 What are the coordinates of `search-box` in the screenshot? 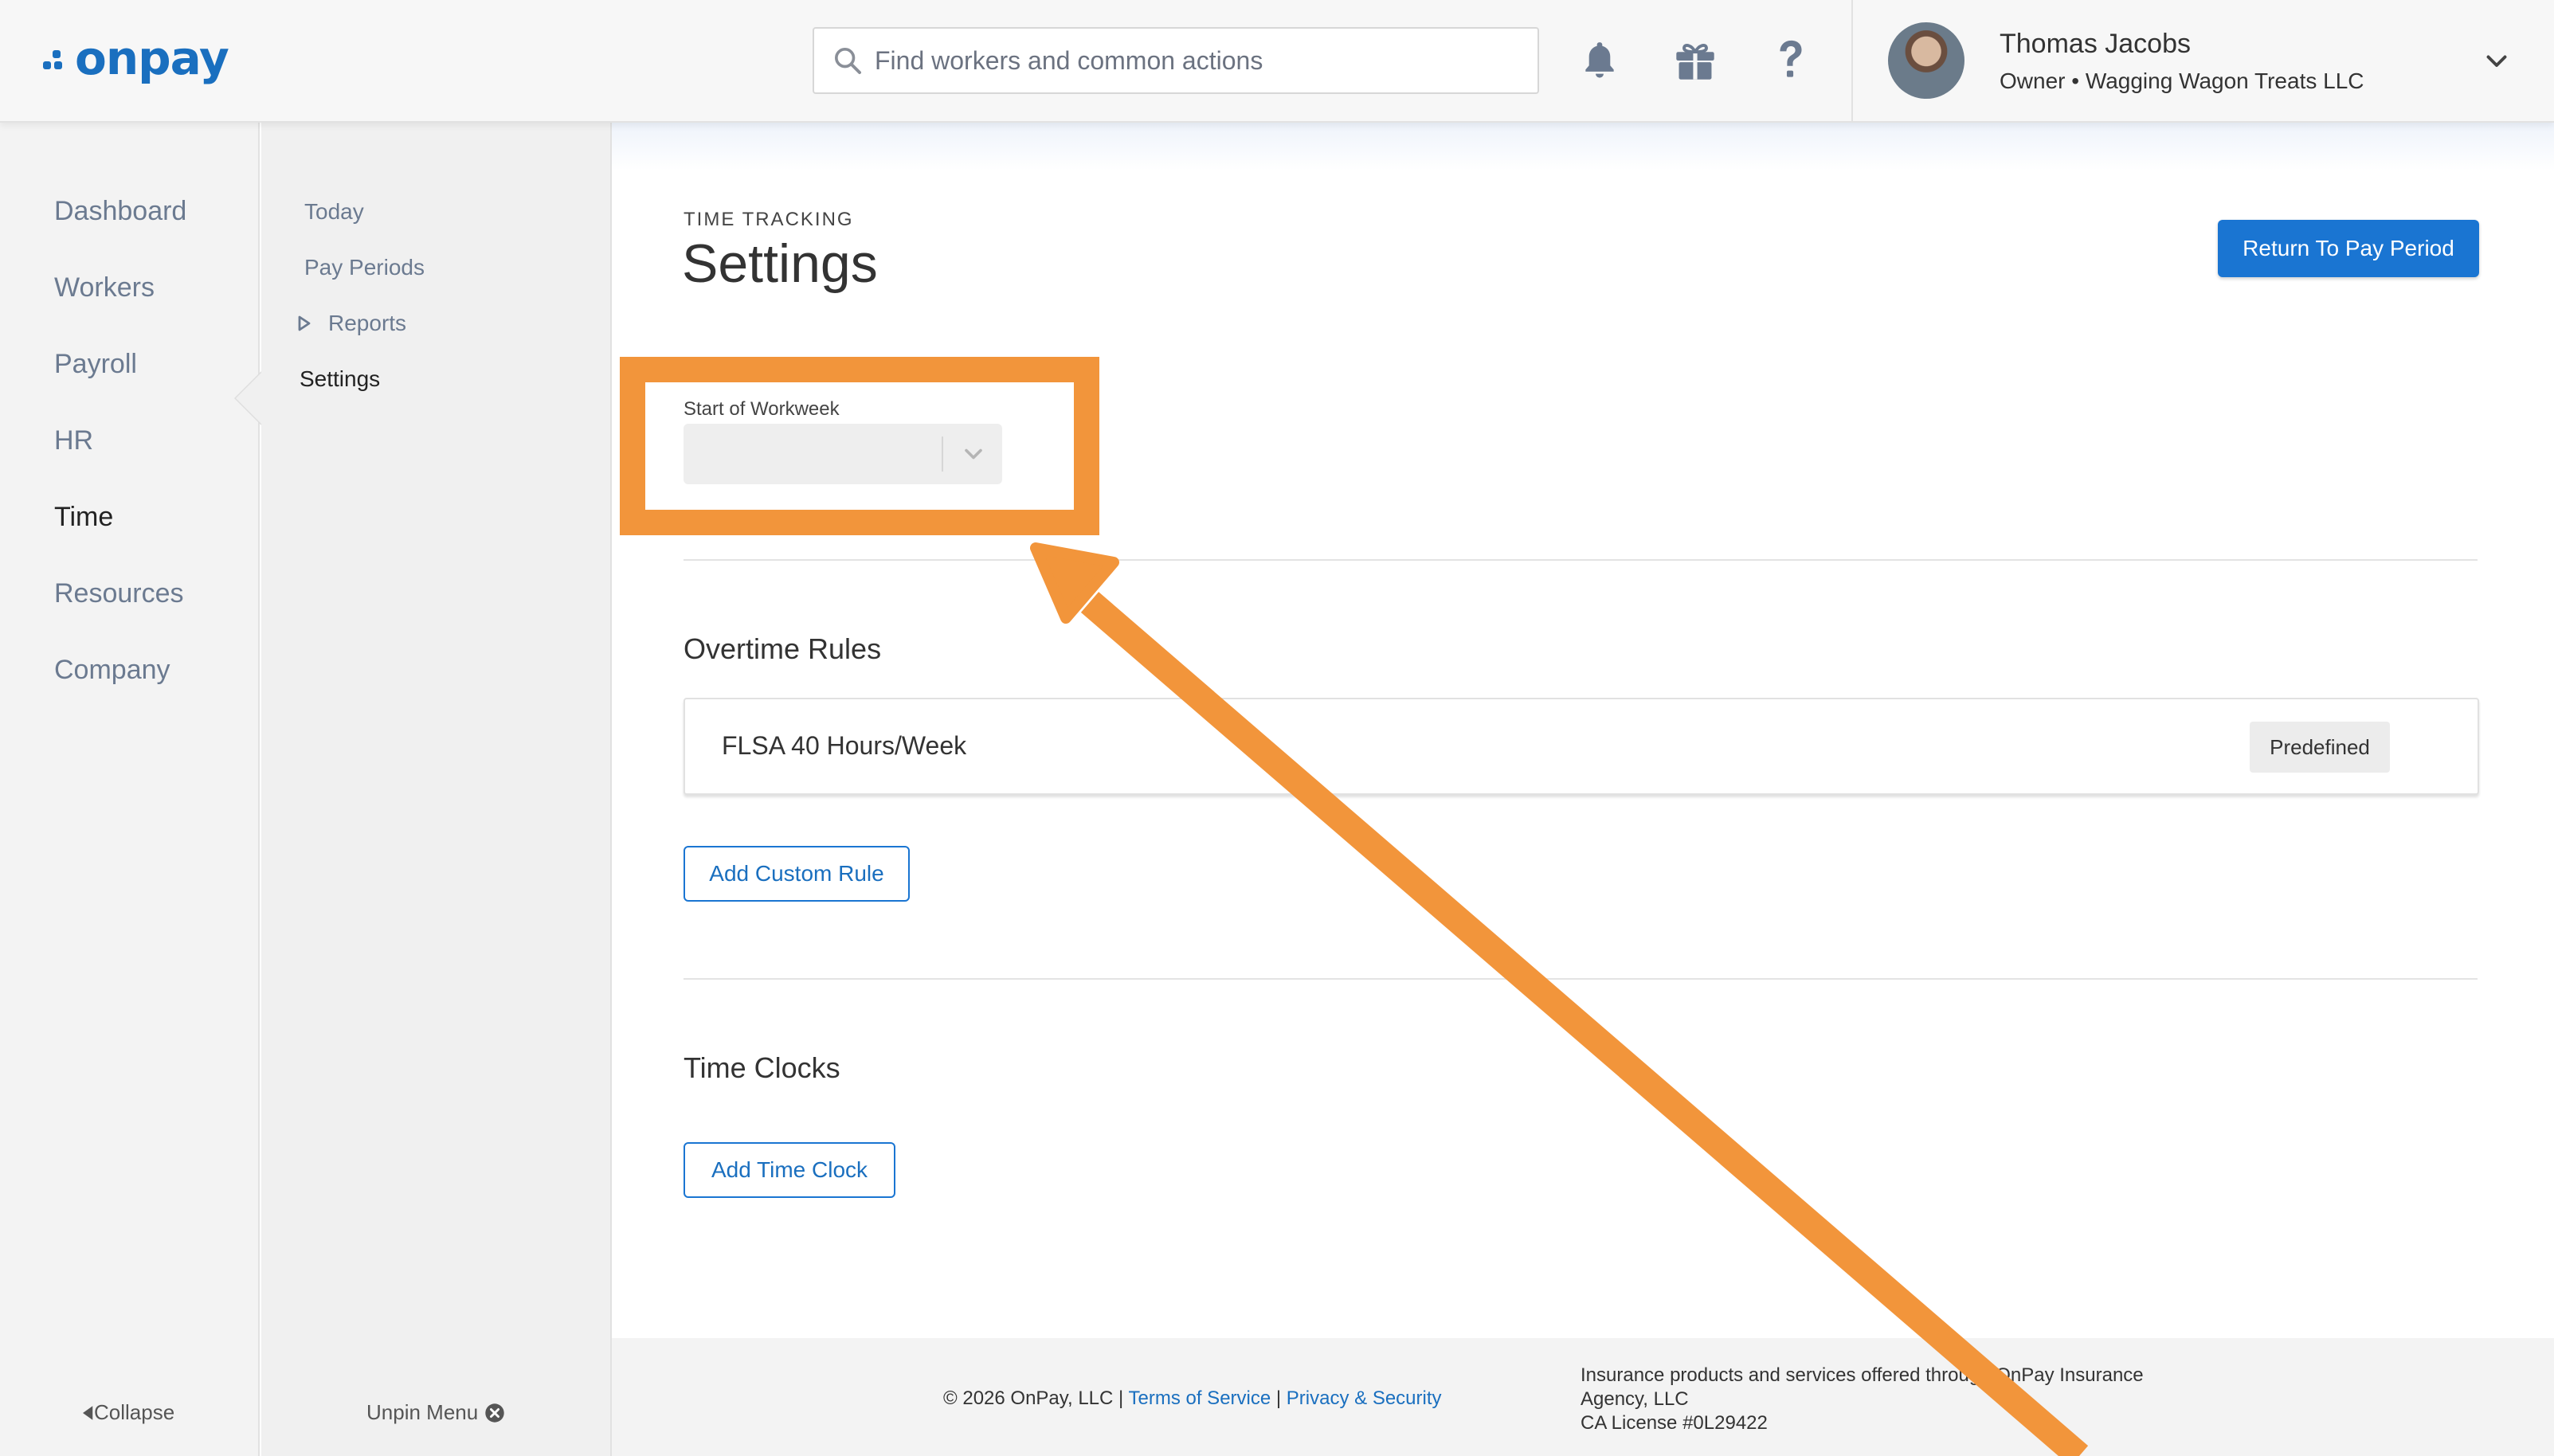 It's located at (1176, 60).